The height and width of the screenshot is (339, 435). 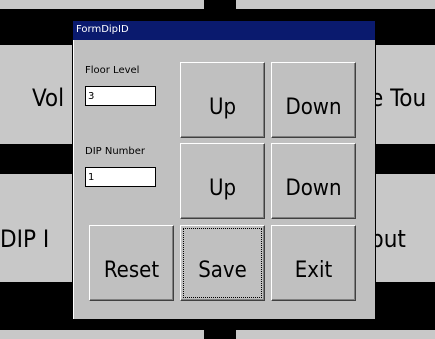 I want to click on floor-level-down-button: Down, so click(x=313, y=100).